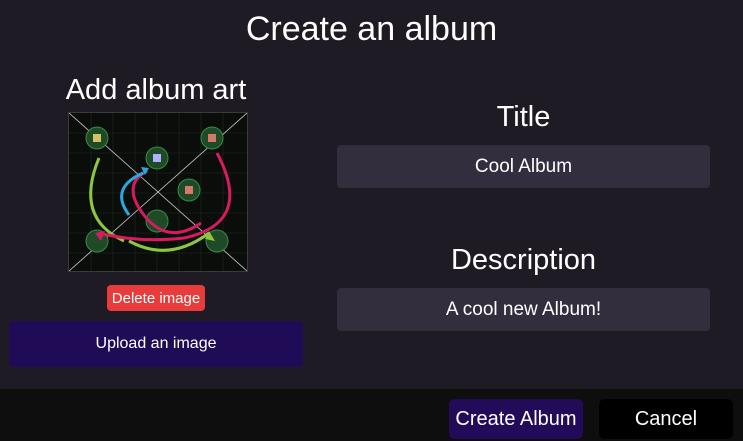 This screenshot has width=743, height=441. What do you see at coordinates (156, 344) in the screenshot?
I see `upload-image-button: Upload an image` at bounding box center [156, 344].